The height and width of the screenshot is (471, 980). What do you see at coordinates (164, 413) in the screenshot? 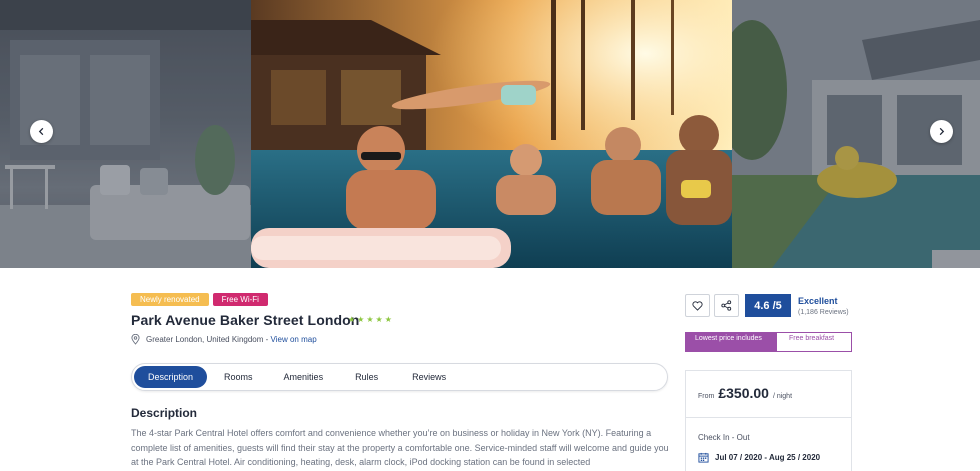
I see `description-heading: Description` at bounding box center [164, 413].